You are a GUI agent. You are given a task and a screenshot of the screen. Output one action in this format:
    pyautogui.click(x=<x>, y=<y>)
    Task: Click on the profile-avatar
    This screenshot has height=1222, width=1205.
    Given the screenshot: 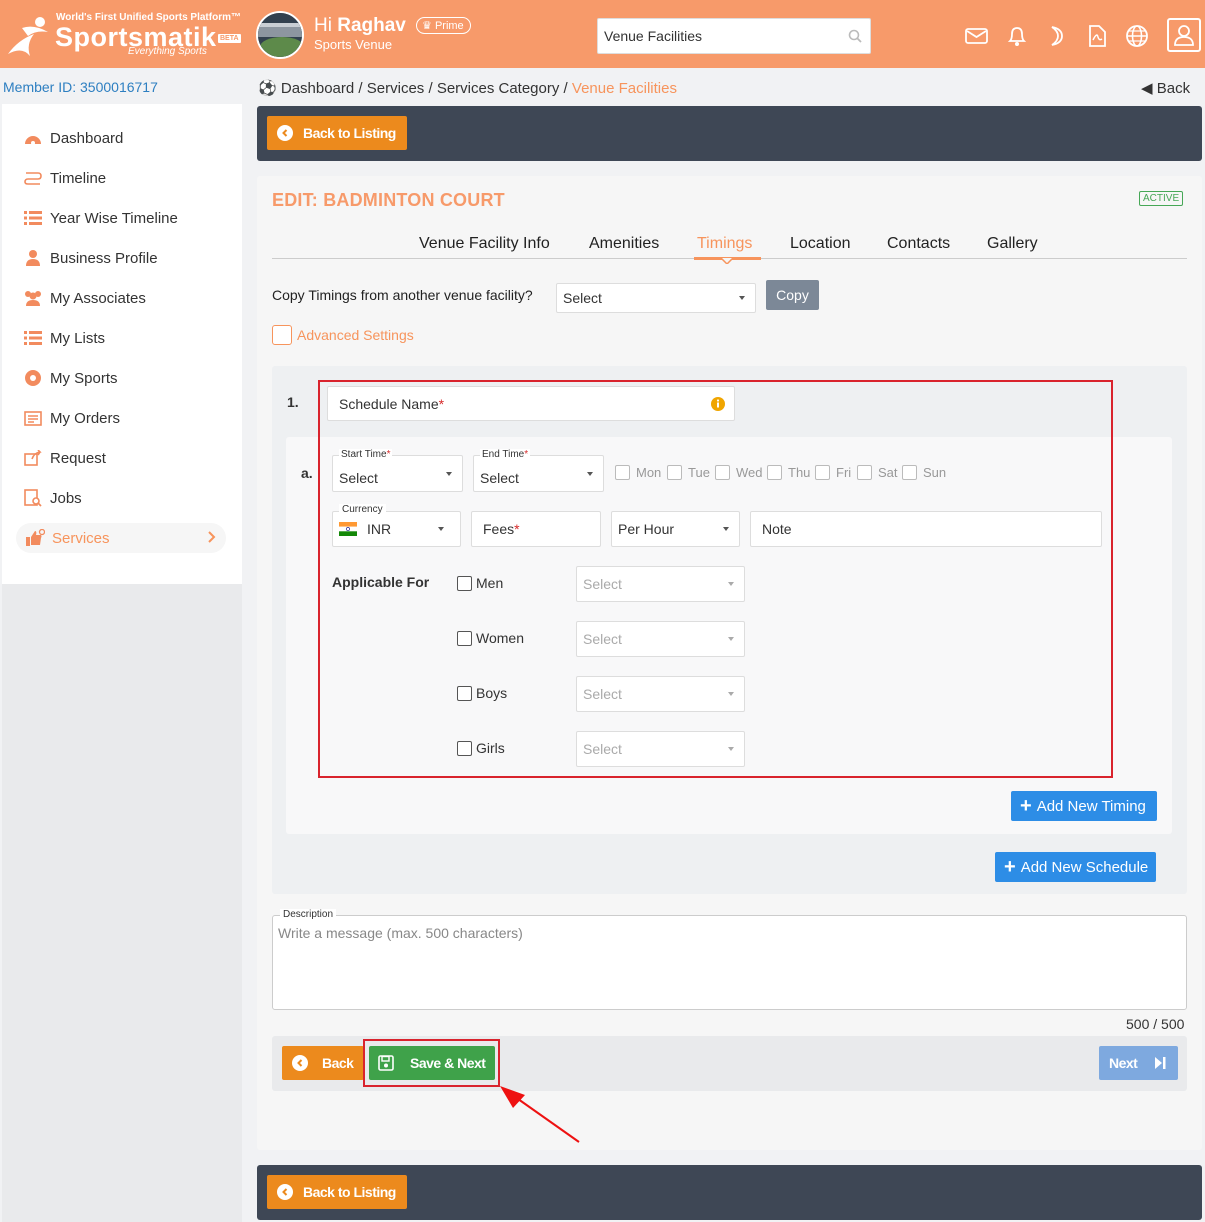 What is the action you would take?
    pyautogui.click(x=280, y=35)
    